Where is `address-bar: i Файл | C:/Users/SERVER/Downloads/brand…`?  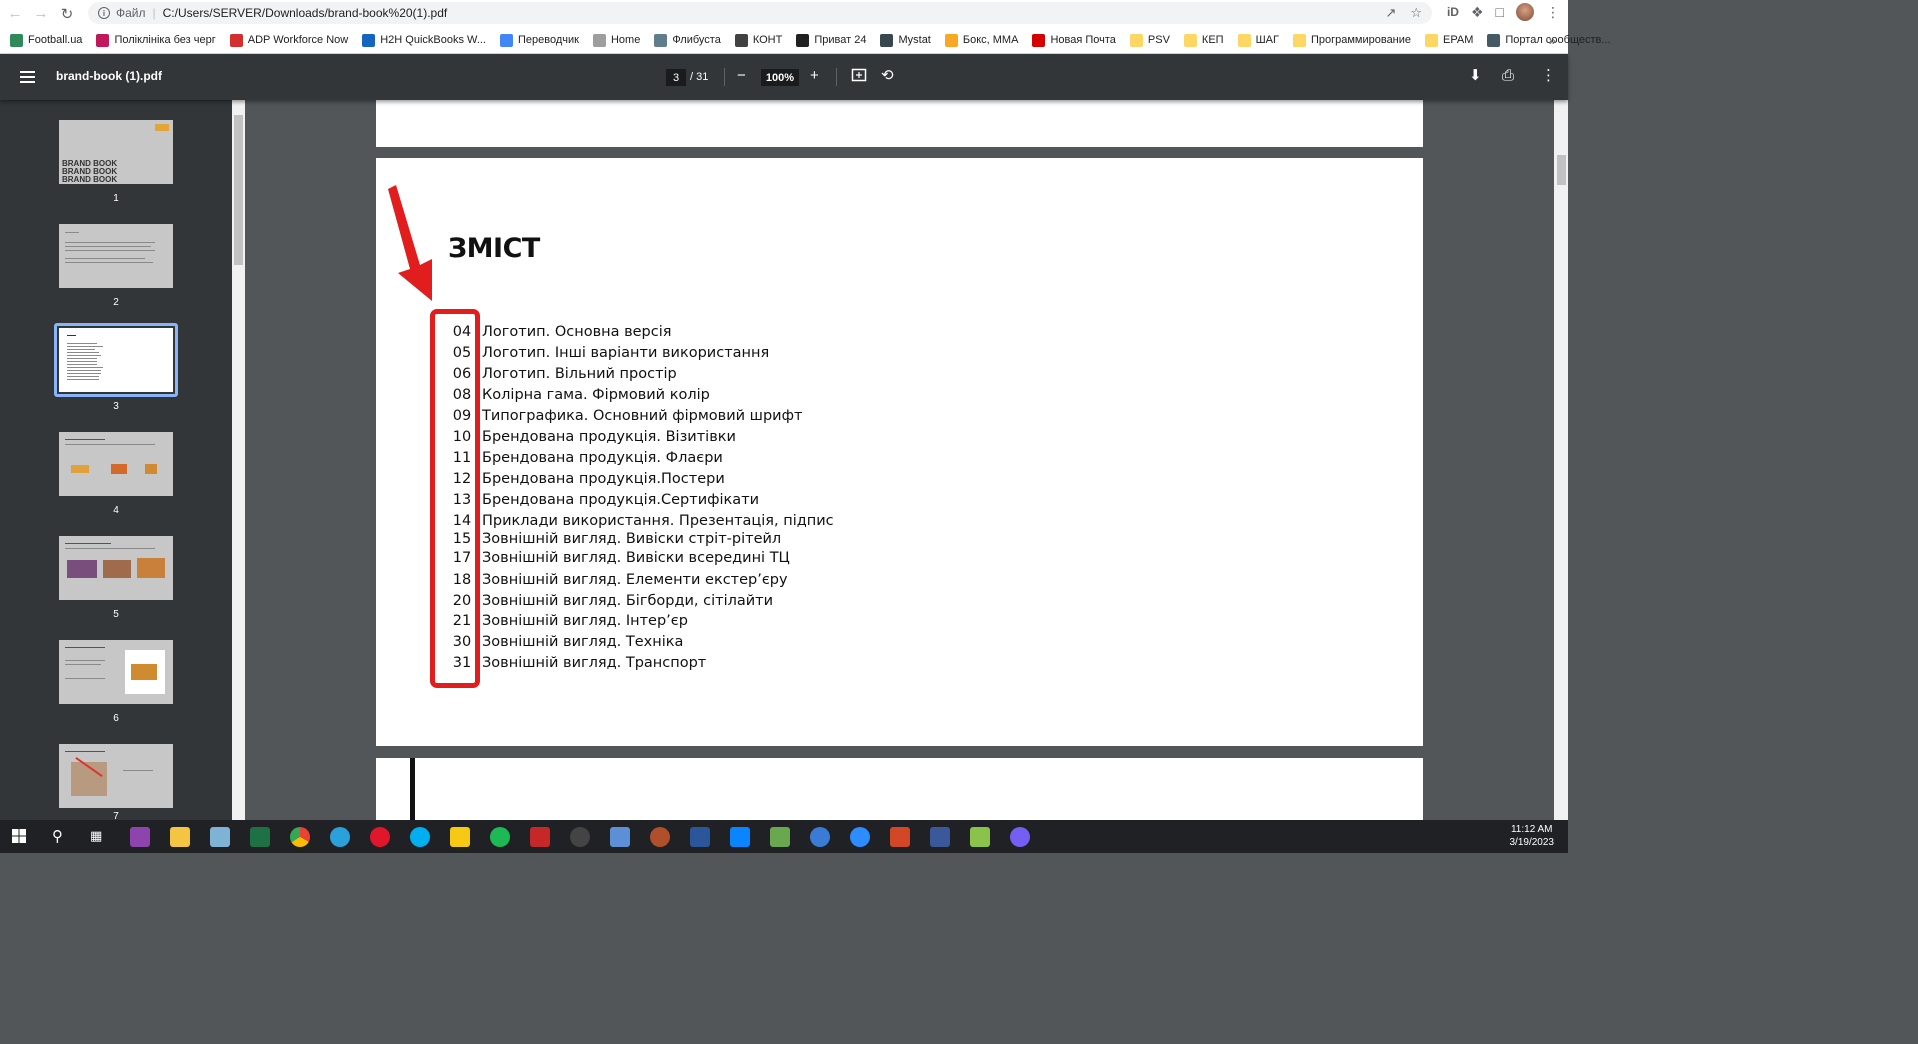 address-bar: i Файл | C:/Users/SERVER/Downloads/brand… is located at coordinates (760, 13).